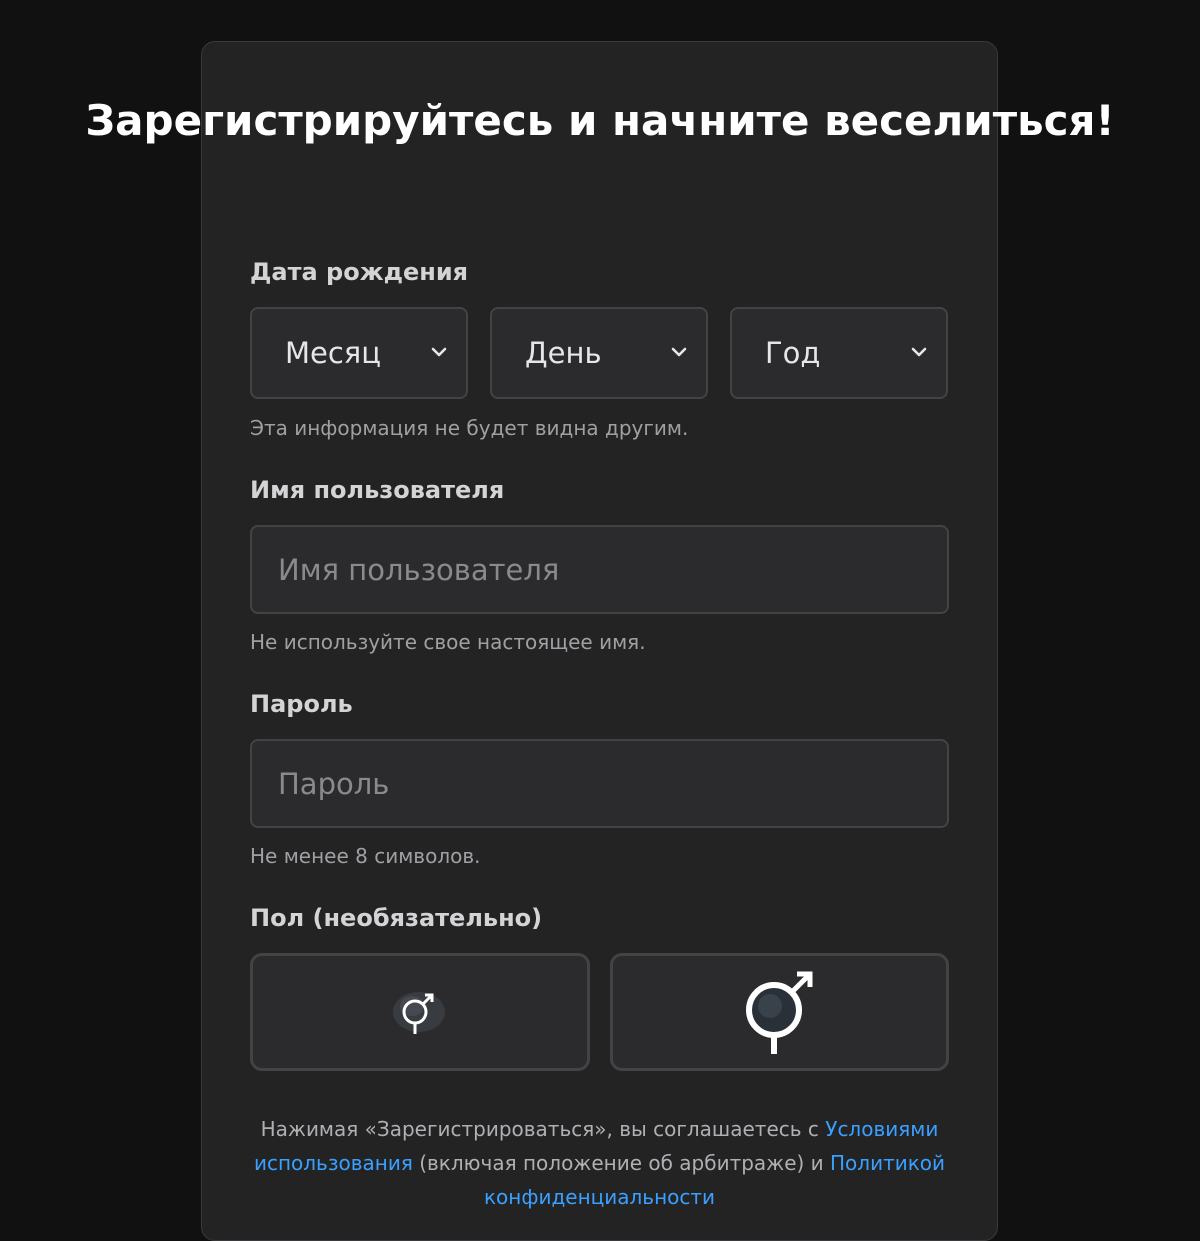 This screenshot has height=1241, width=1200. I want to click on page-title: Зарегистрируйтесь и начните веселиться!, so click(600, 120).